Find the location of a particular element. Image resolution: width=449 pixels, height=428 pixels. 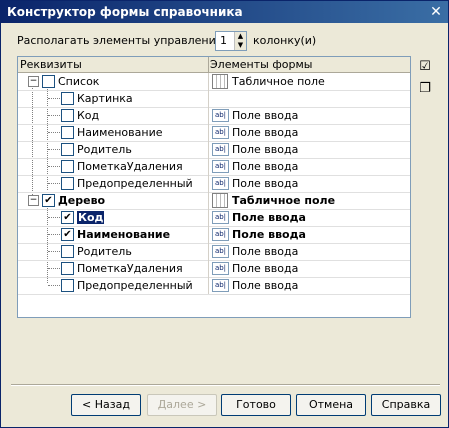

grid-header: Реквизиты Элементы формы is located at coordinates (214, 65).